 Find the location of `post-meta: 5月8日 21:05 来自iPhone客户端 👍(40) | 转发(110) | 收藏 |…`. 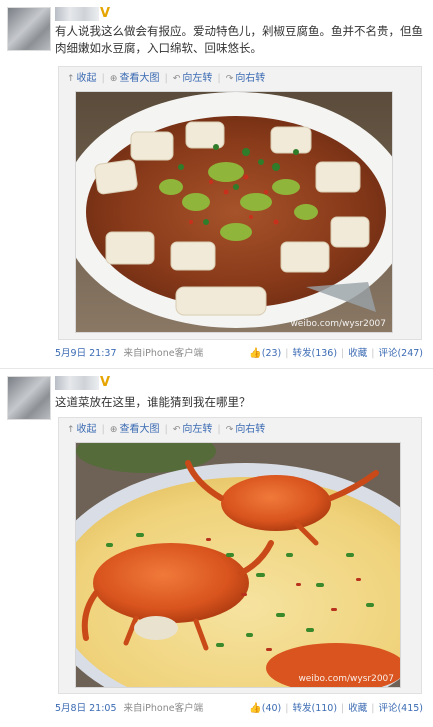

post-meta: 5月8日 21:05 来自iPhone客户端 👍(40) | 转发(110) | 收藏 |… is located at coordinates (239, 709).